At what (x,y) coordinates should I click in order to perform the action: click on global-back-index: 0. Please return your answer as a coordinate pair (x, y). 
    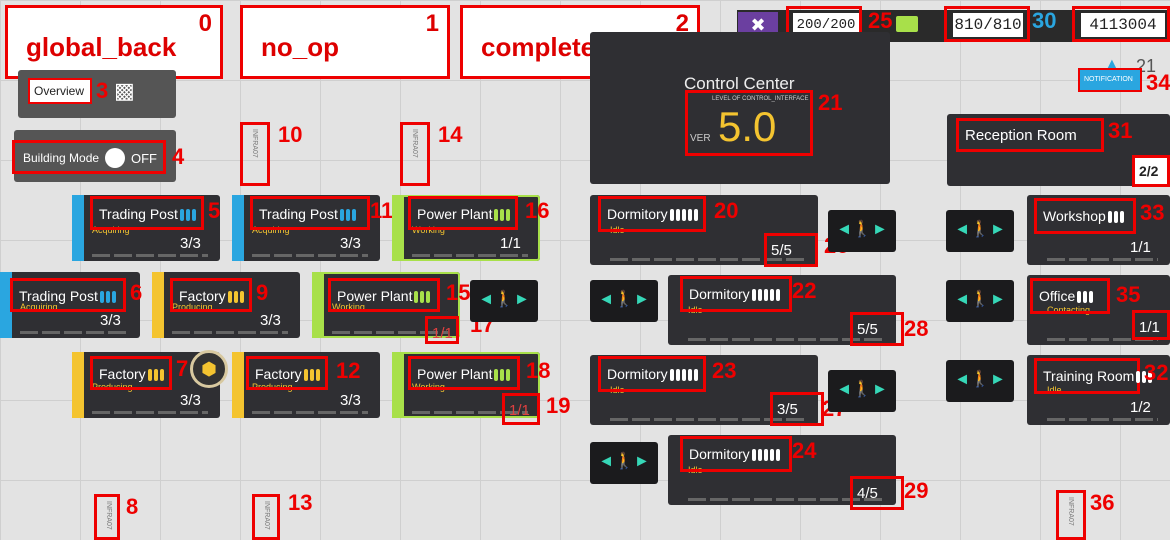
    Looking at the image, I should click on (205, 23).